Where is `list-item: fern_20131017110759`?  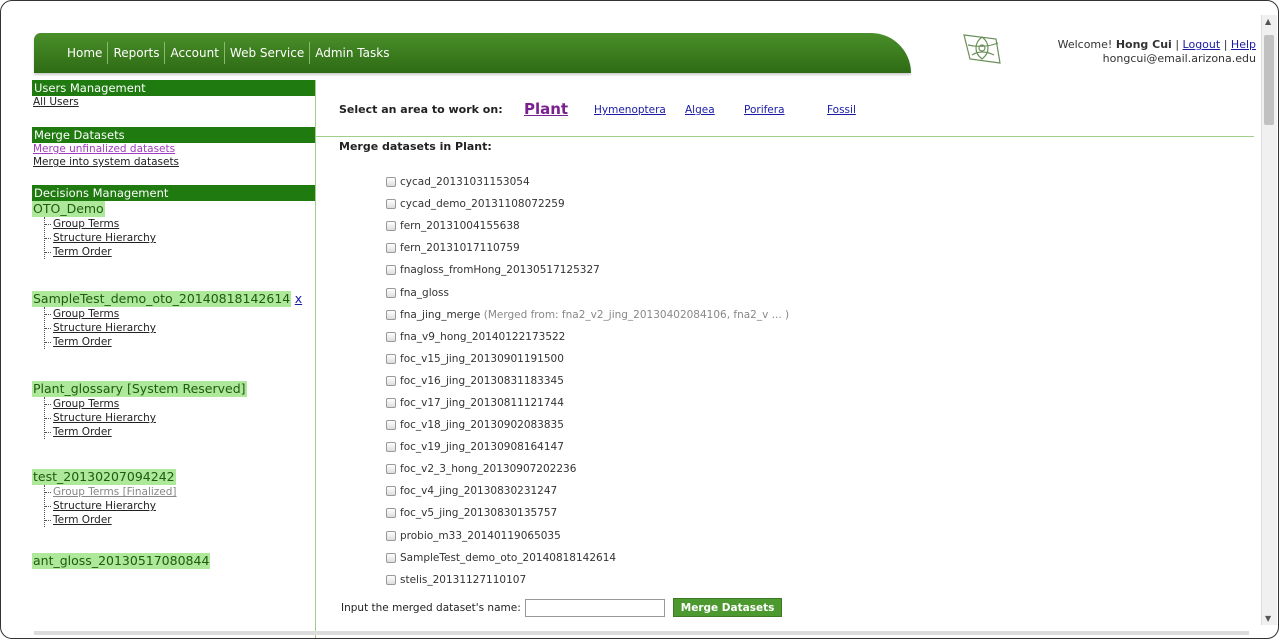 list-item: fern_20131017110759 is located at coordinates (587, 248).